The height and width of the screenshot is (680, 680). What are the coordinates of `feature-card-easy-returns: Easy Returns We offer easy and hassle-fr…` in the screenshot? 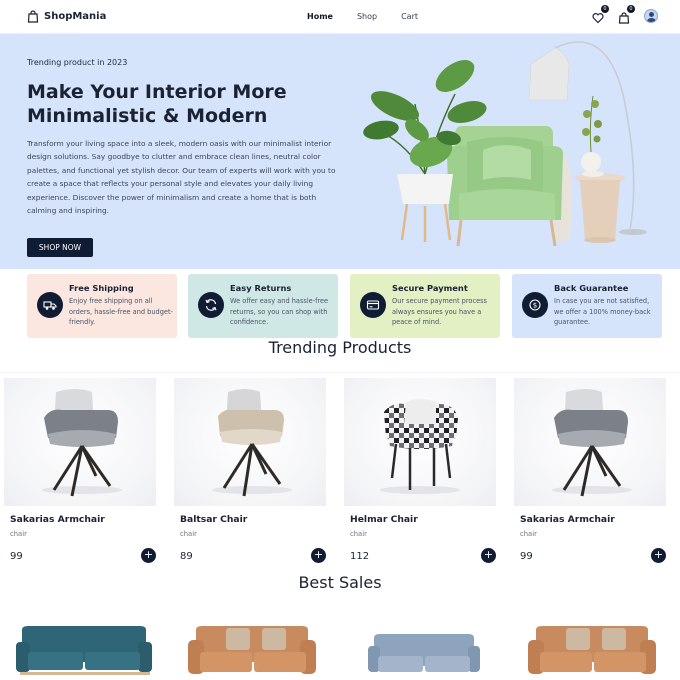 It's located at (263, 306).